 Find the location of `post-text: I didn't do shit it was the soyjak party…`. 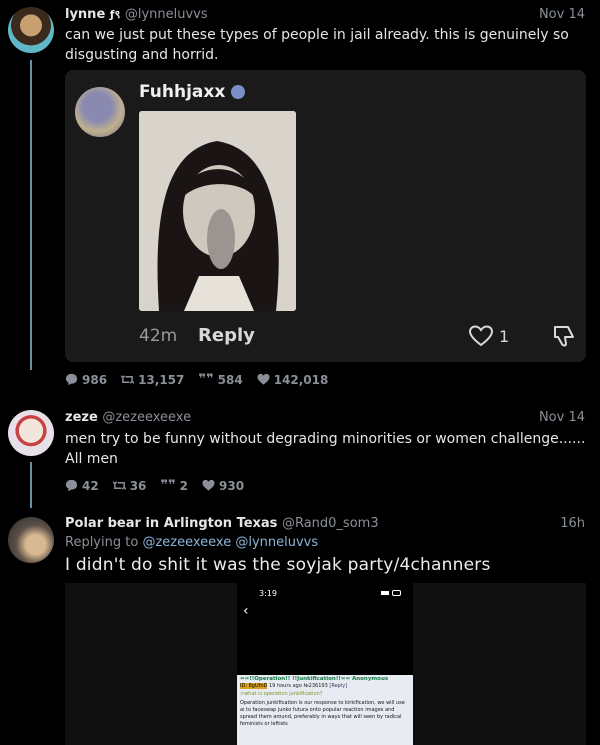

post-text: I didn't do shit it was the soyjak party… is located at coordinates (278, 565).